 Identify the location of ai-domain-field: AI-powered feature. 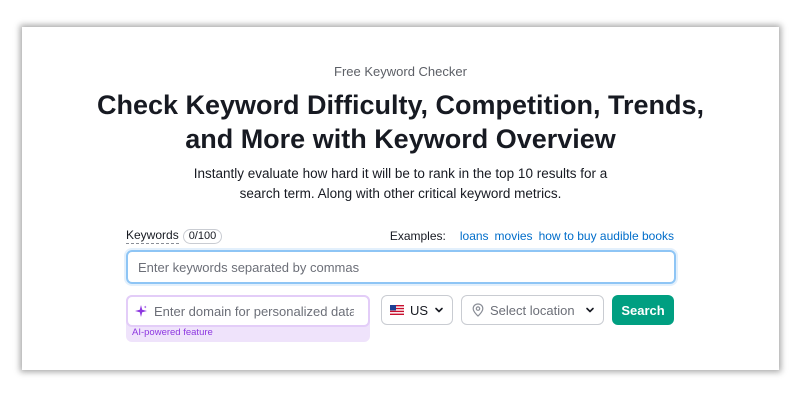
(248, 318).